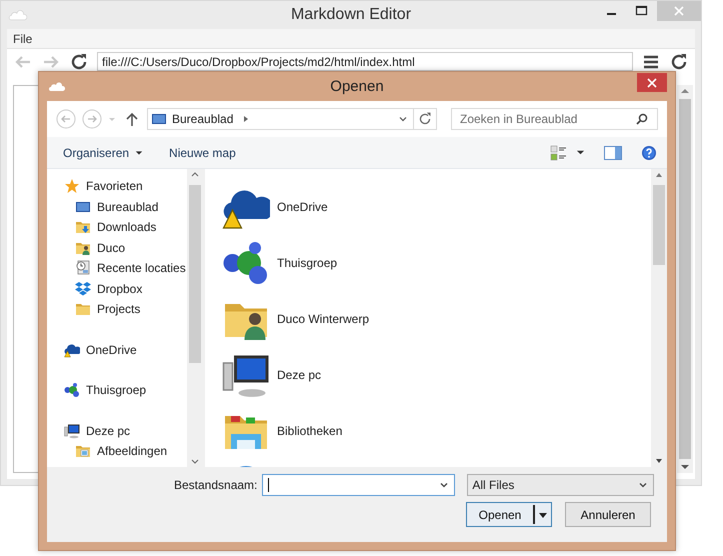  Describe the element at coordinates (132, 119) in the screenshot. I see `up-arrow-icon` at that location.